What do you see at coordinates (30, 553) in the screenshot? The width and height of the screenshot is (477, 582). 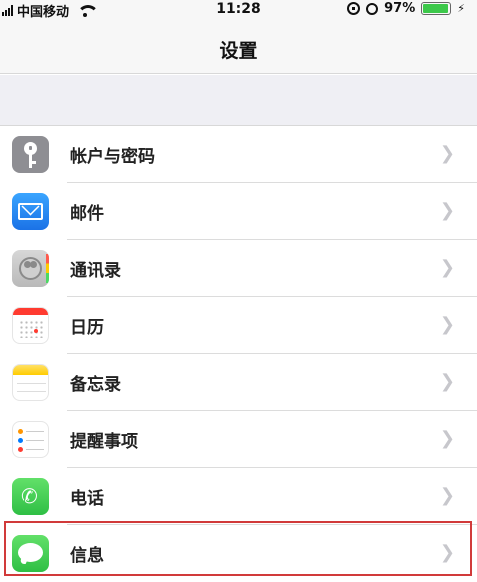 I see `messages-icon` at bounding box center [30, 553].